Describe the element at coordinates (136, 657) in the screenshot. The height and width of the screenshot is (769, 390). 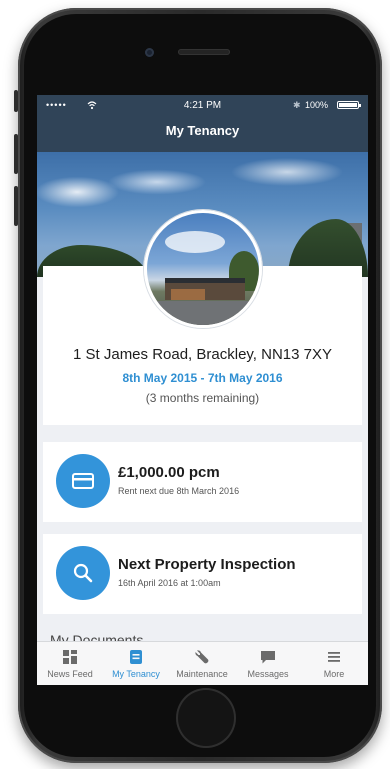
I see `tenancy-icon` at that location.